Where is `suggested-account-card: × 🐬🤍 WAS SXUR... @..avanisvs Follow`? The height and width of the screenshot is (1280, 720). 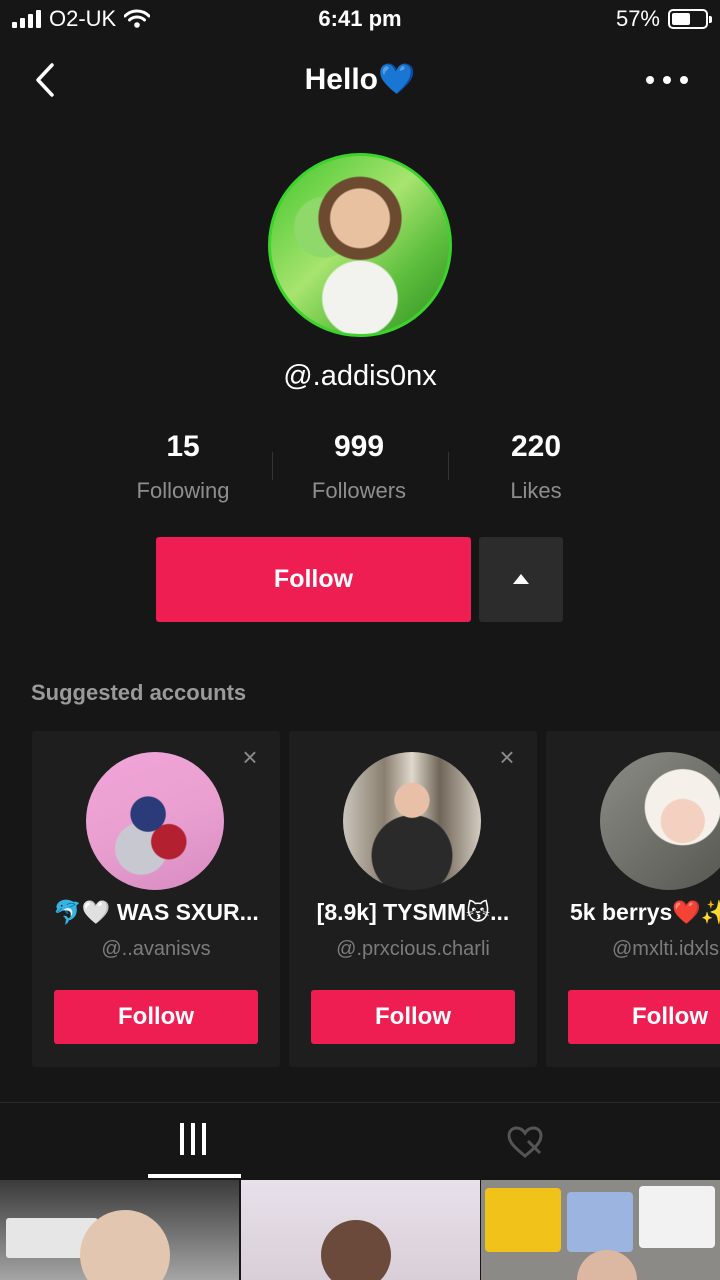
suggested-account-card: × 🐬🤍 WAS SXUR... @..avanisvs Follow is located at coordinates (156, 899).